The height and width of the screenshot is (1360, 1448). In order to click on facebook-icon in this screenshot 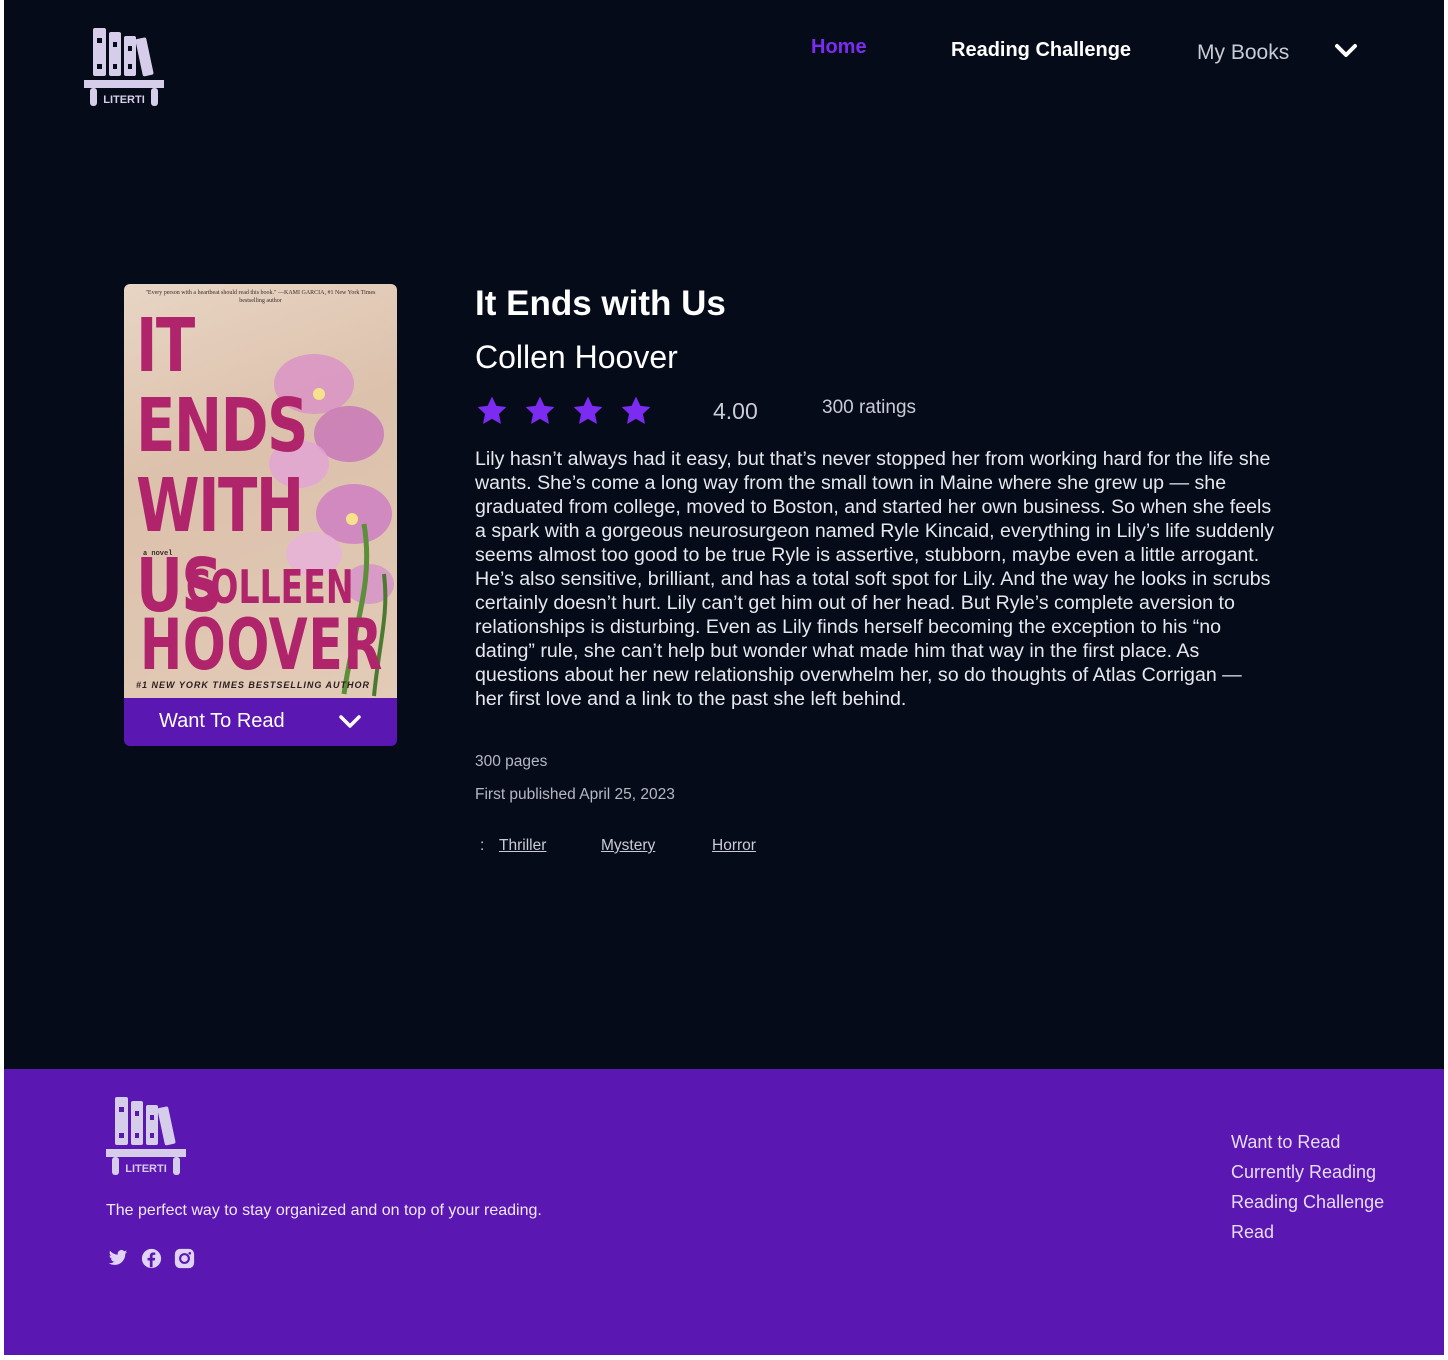, I will do `click(151, 1261)`.